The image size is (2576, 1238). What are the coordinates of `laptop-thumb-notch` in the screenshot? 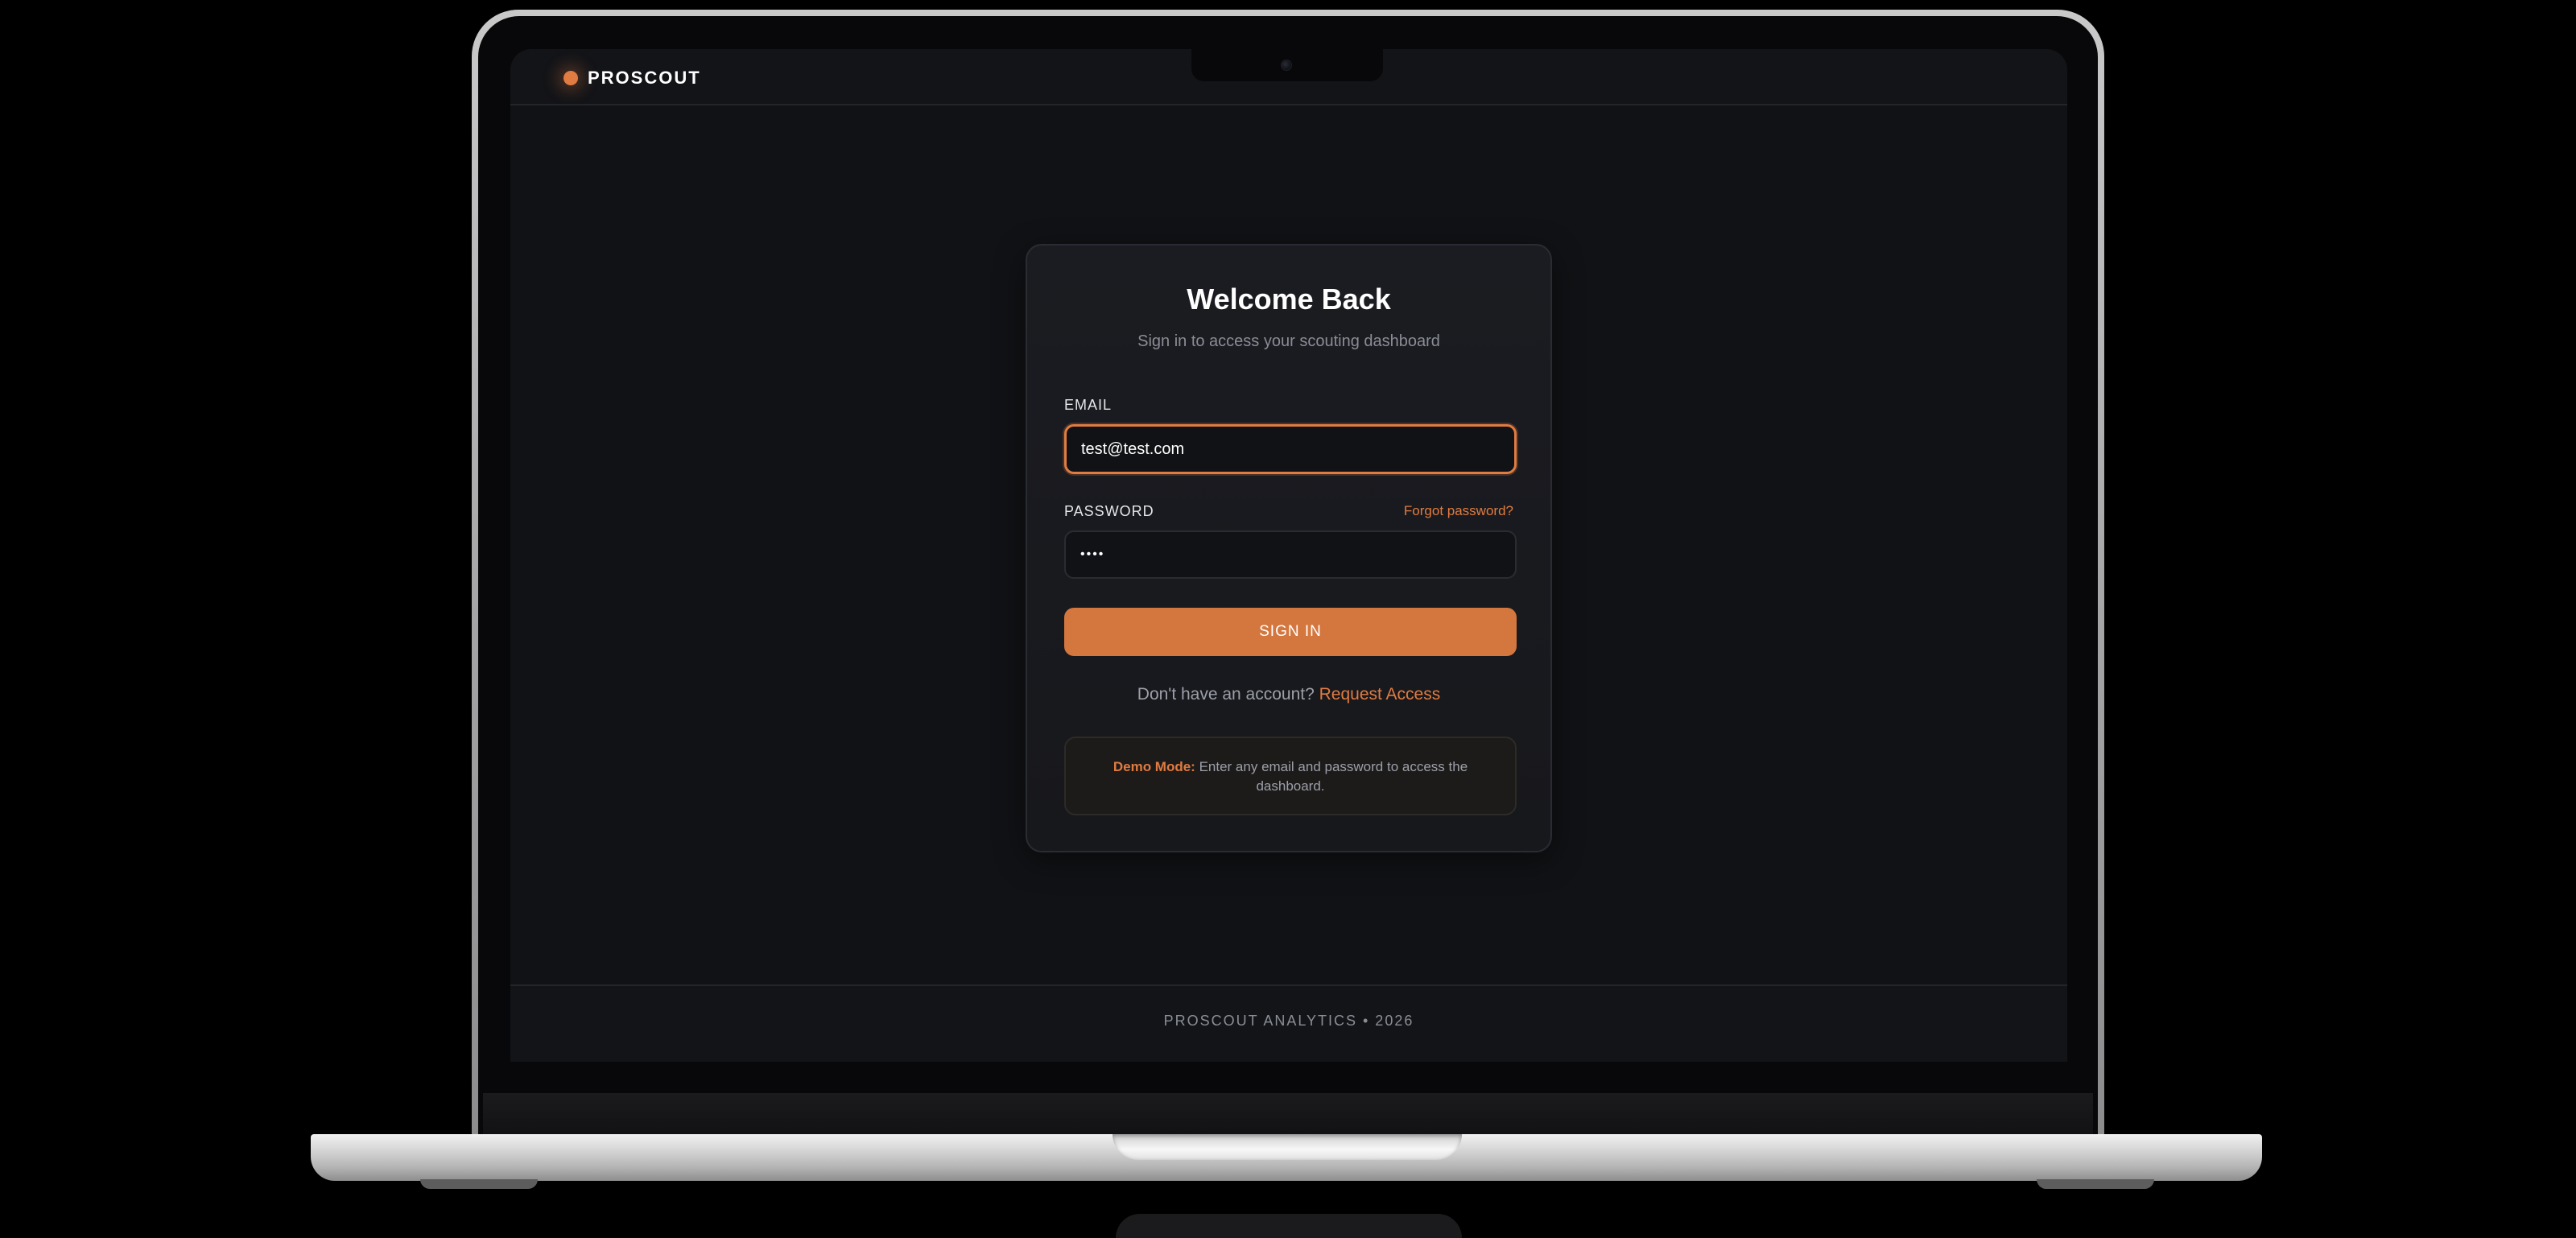 It's located at (1287, 1147).